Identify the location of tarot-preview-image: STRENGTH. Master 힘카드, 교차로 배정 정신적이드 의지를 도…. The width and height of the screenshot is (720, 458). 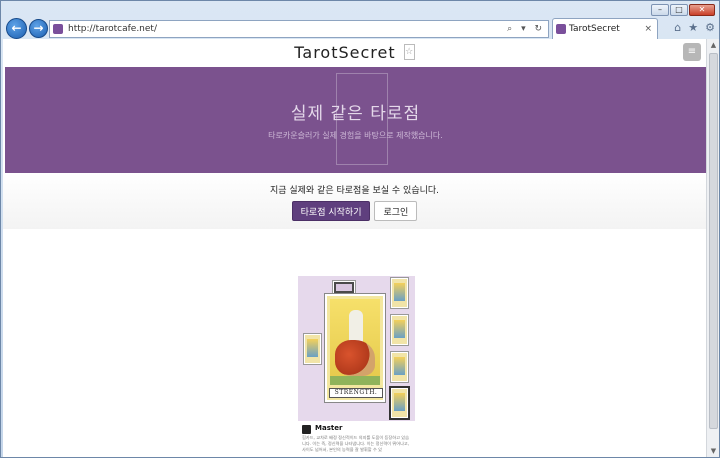
(356, 366).